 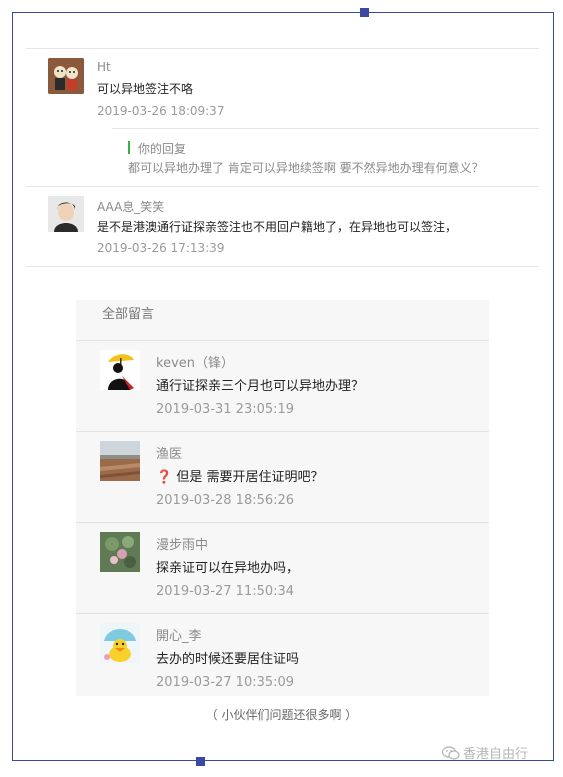 I want to click on question-mark-icon: ❓, so click(x=164, y=477).